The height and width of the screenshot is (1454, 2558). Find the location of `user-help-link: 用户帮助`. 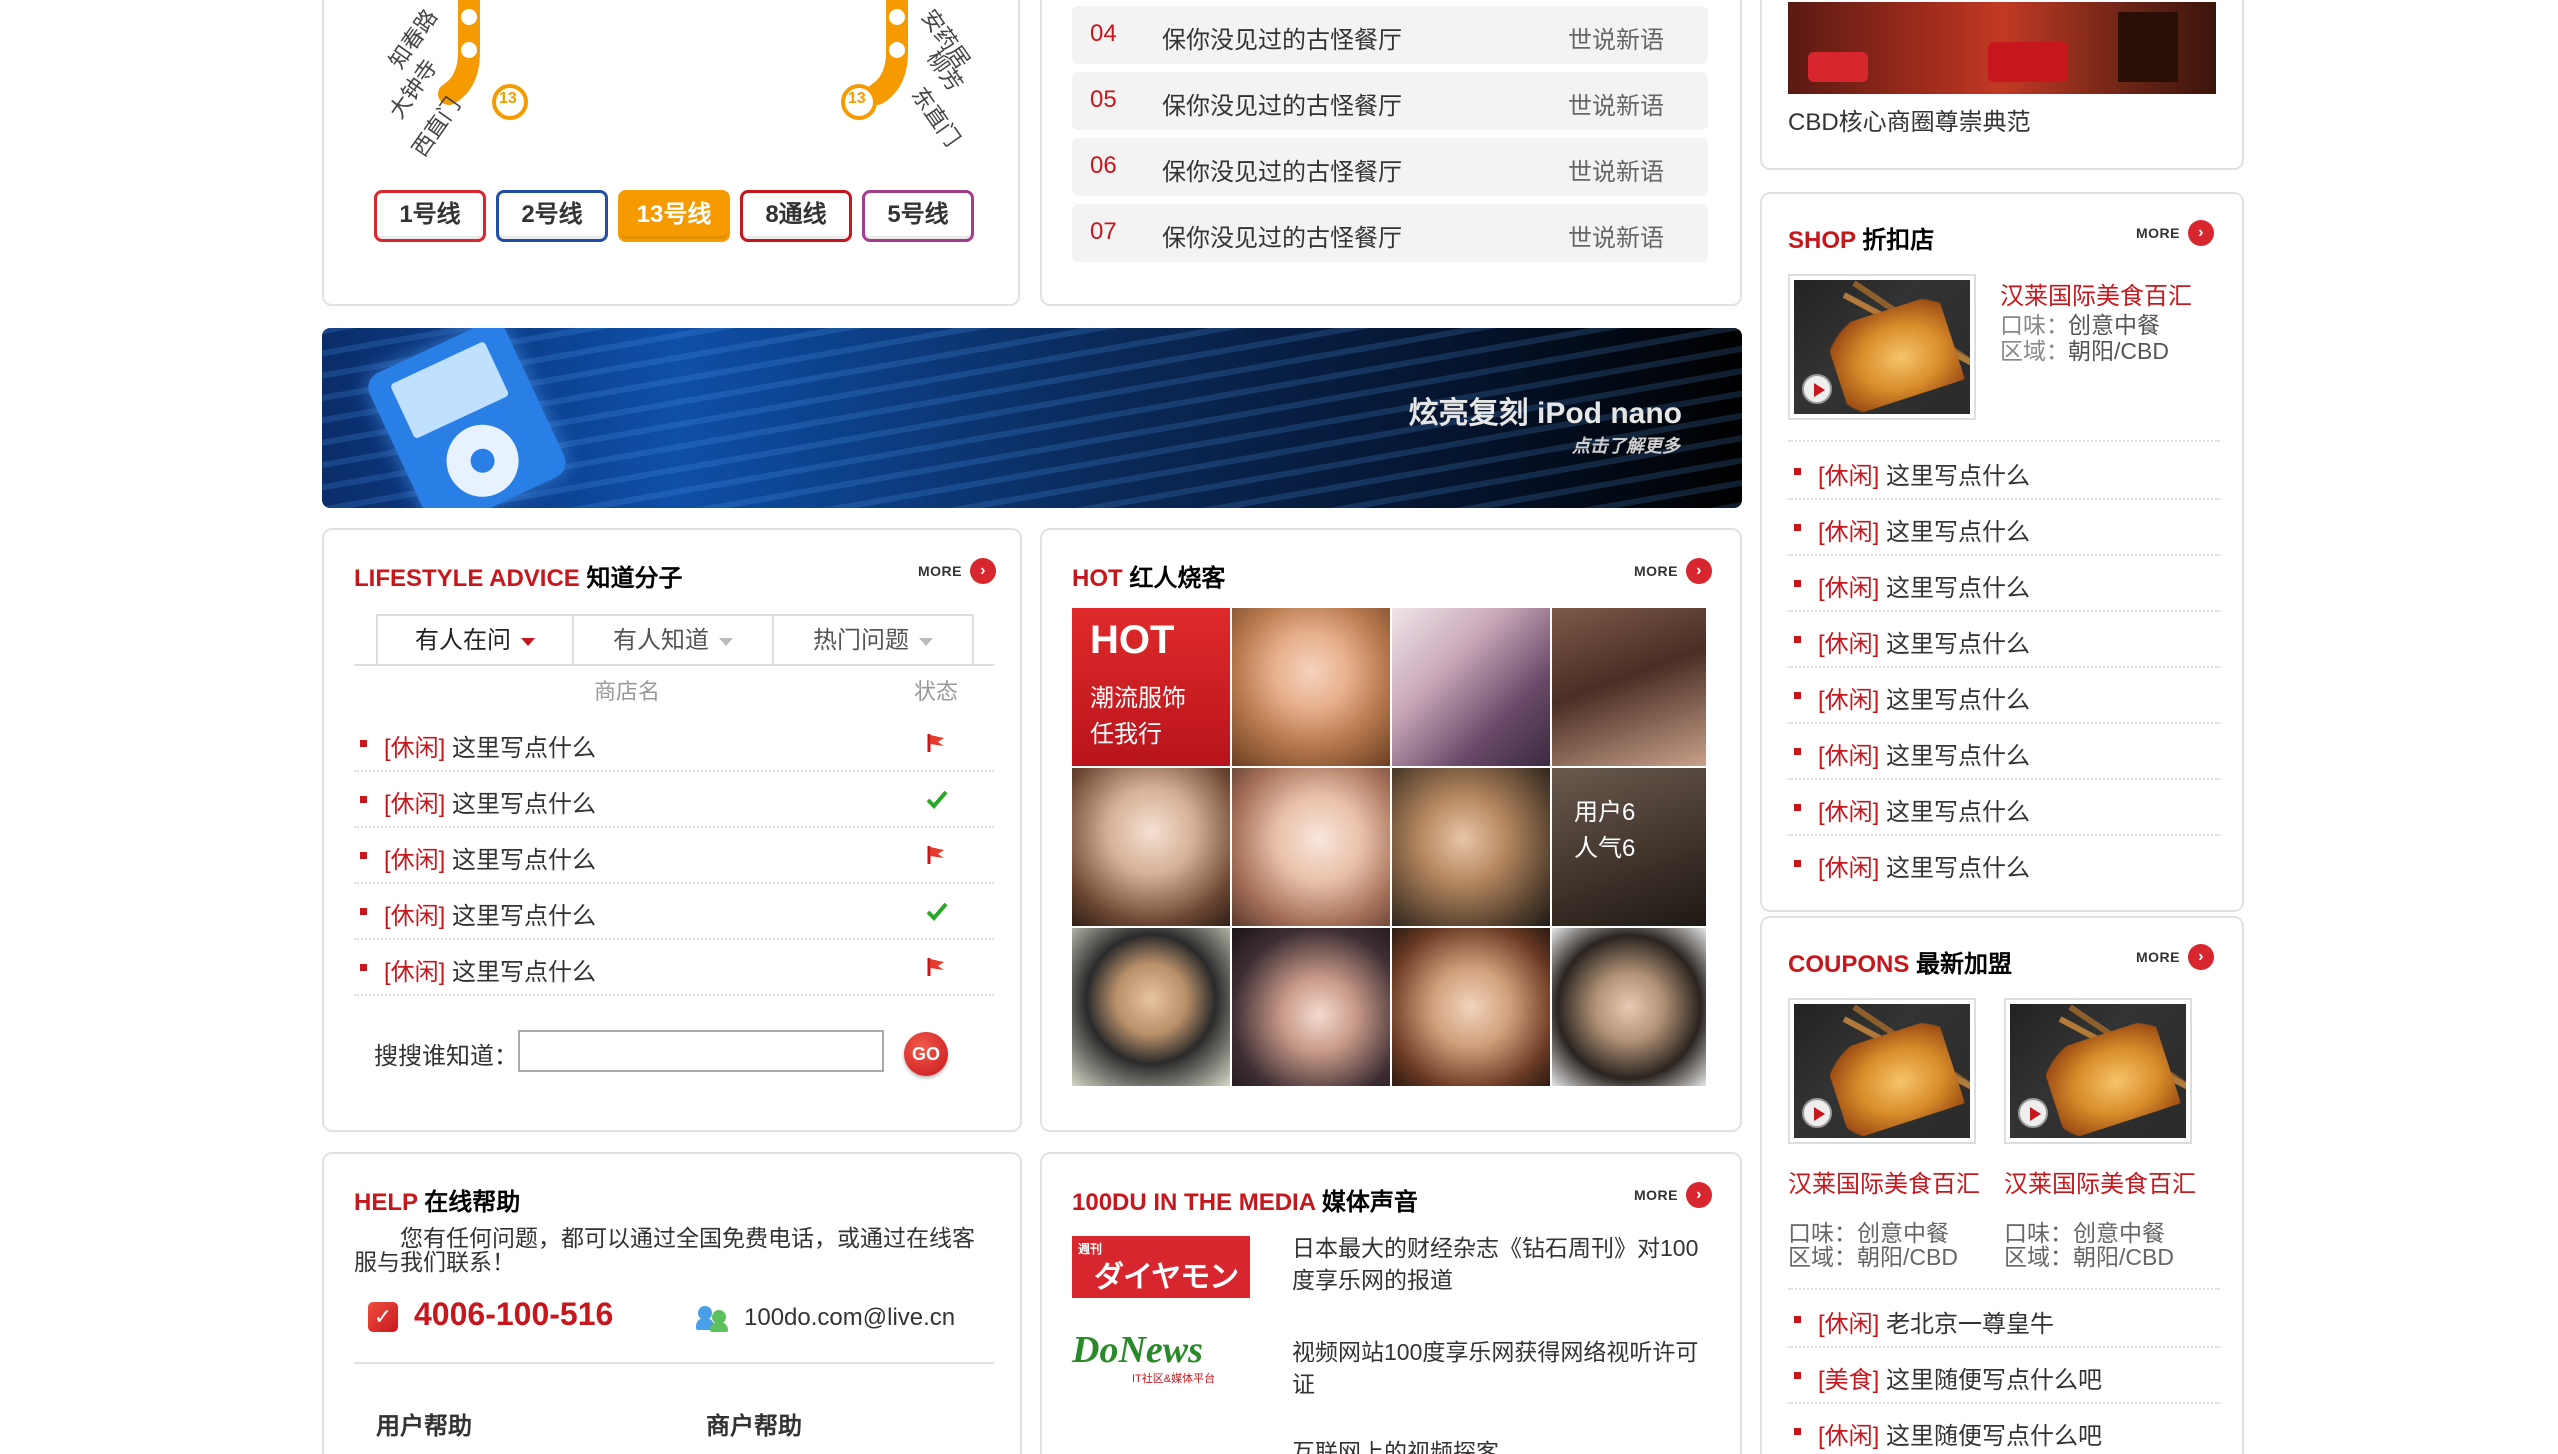

user-help-link: 用户帮助 is located at coordinates (424, 1423).